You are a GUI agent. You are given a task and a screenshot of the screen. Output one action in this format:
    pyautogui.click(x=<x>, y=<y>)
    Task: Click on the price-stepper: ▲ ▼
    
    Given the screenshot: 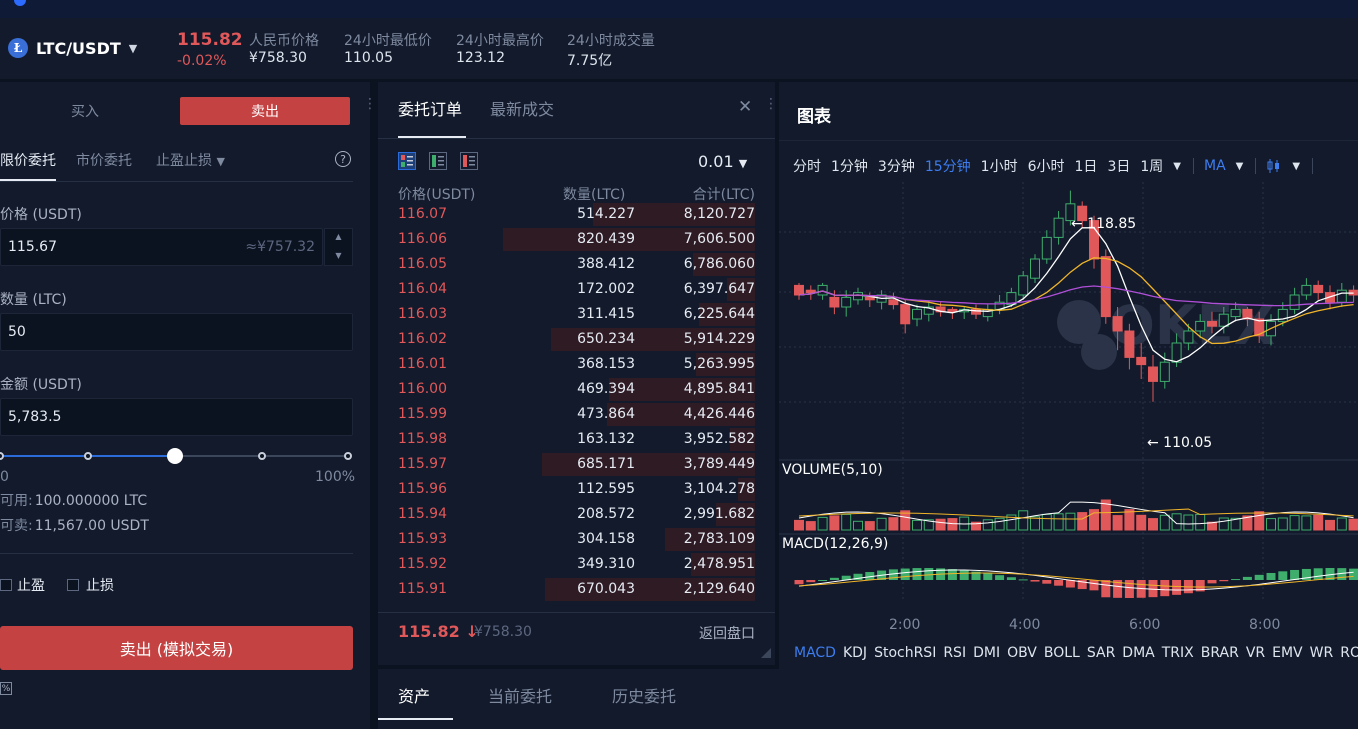 What is the action you would take?
    pyautogui.click(x=338, y=247)
    